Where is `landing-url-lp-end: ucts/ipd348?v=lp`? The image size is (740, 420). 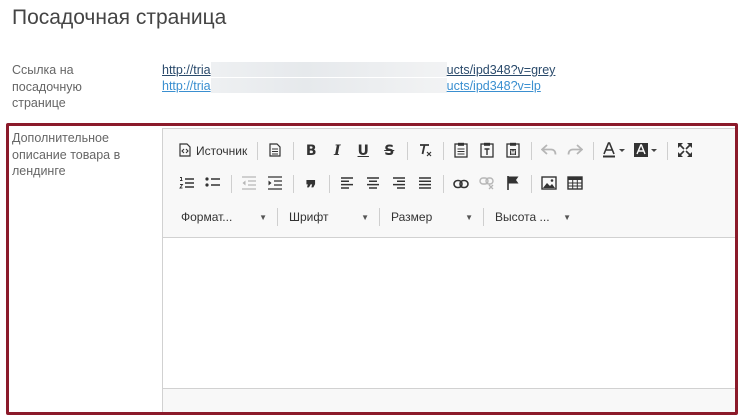 landing-url-lp-end: ucts/ipd348?v=lp is located at coordinates (494, 86).